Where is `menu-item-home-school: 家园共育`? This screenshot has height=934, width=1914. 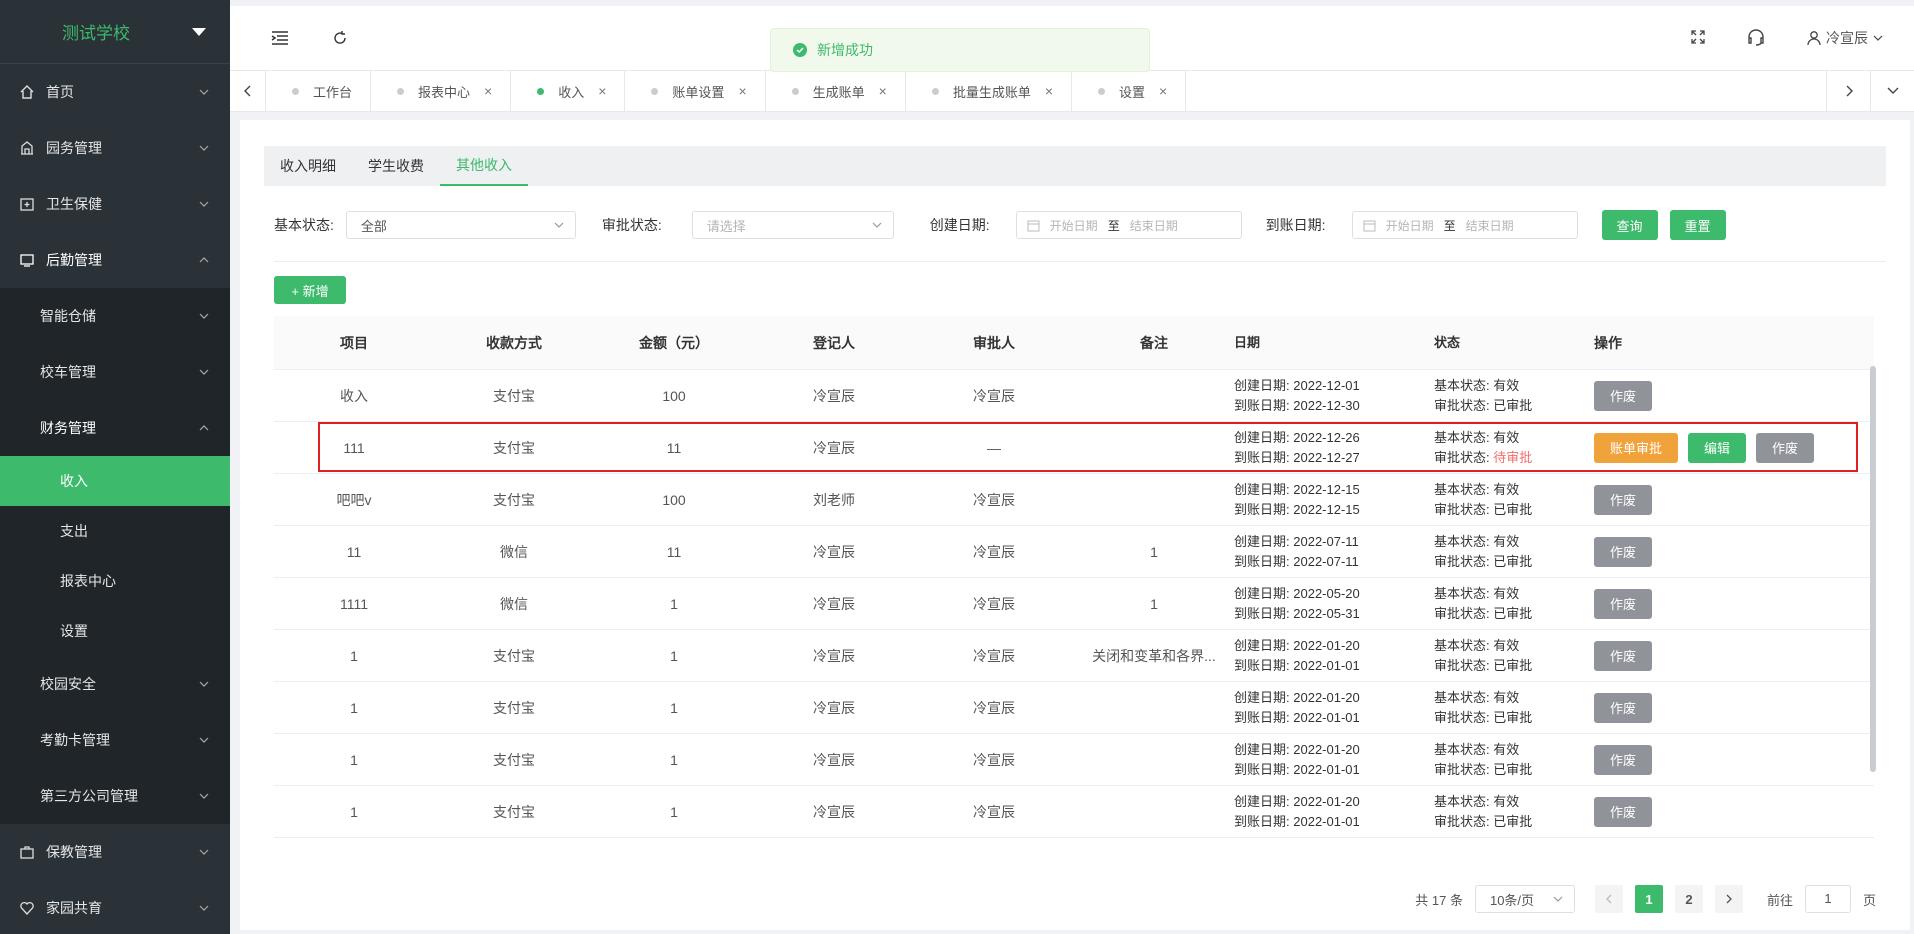
menu-item-home-school: 家园共育 is located at coordinates (115, 907).